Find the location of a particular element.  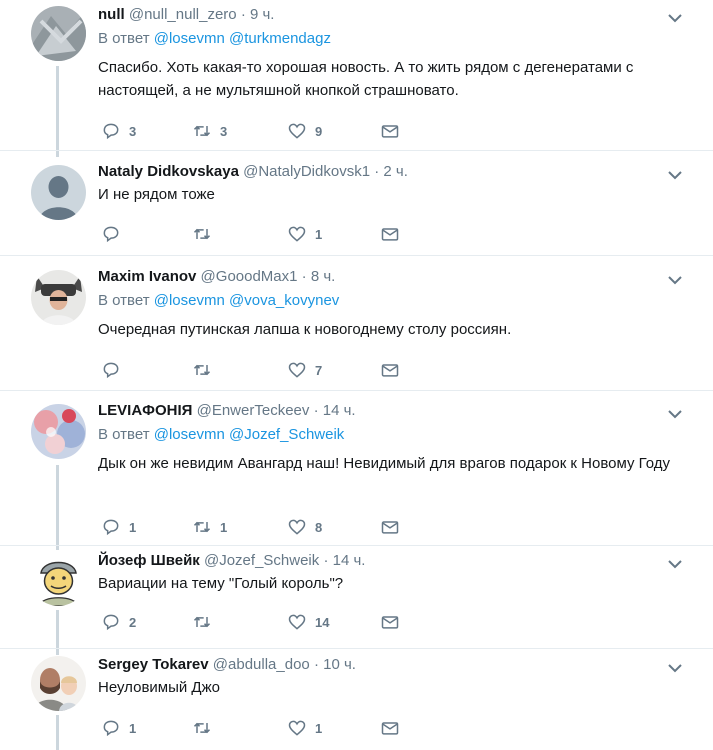

reply-button: 2 is located at coordinates (118, 622).